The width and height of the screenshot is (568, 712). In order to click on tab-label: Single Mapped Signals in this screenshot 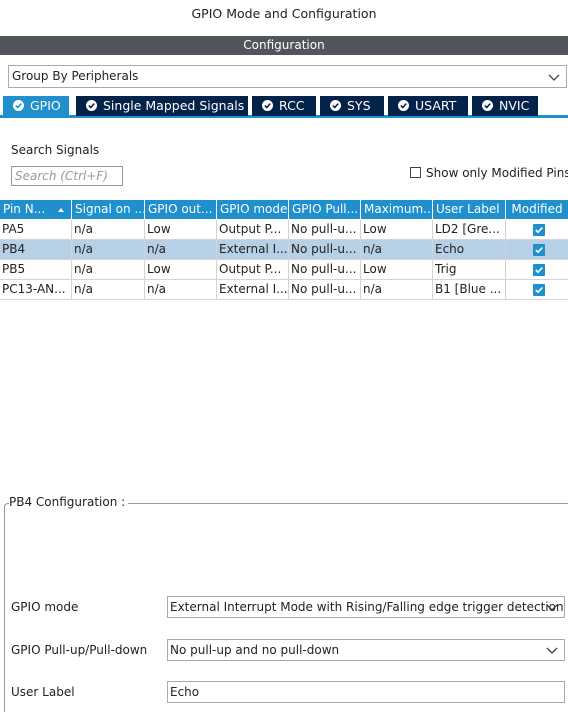, I will do `click(174, 105)`.